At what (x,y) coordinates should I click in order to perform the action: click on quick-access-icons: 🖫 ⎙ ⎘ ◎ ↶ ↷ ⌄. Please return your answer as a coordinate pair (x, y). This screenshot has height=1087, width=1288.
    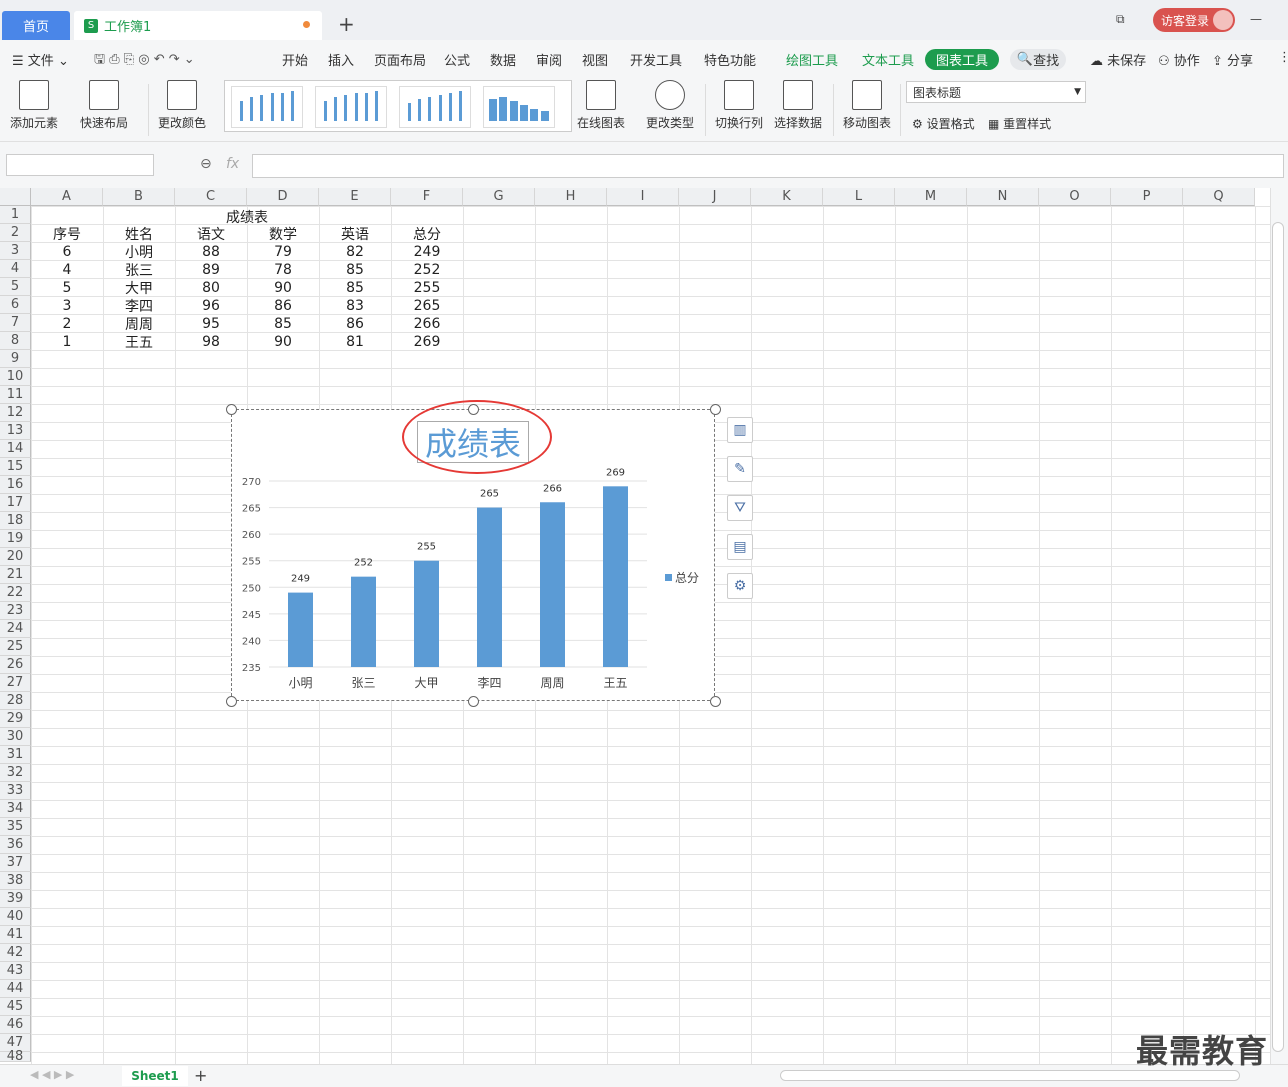
    Looking at the image, I should click on (144, 61).